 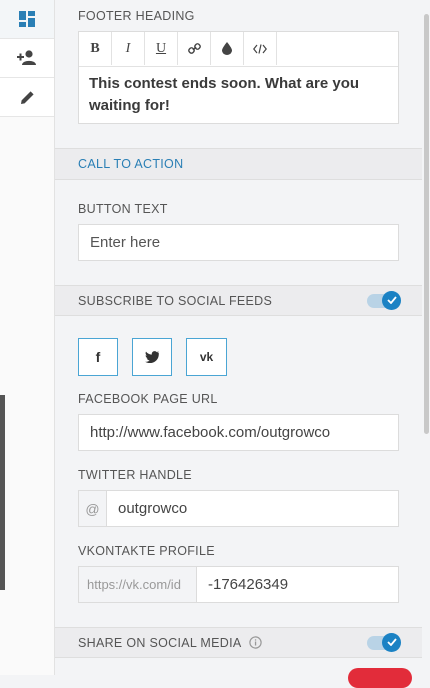 What do you see at coordinates (238, 242) in the screenshot?
I see `button-text-input: Enter here` at bounding box center [238, 242].